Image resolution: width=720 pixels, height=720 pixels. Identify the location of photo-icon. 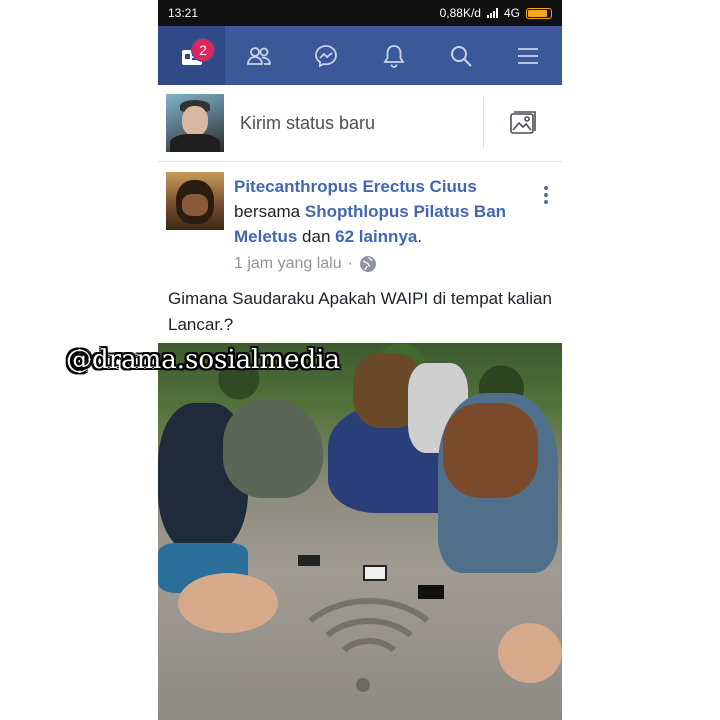
(523, 122).